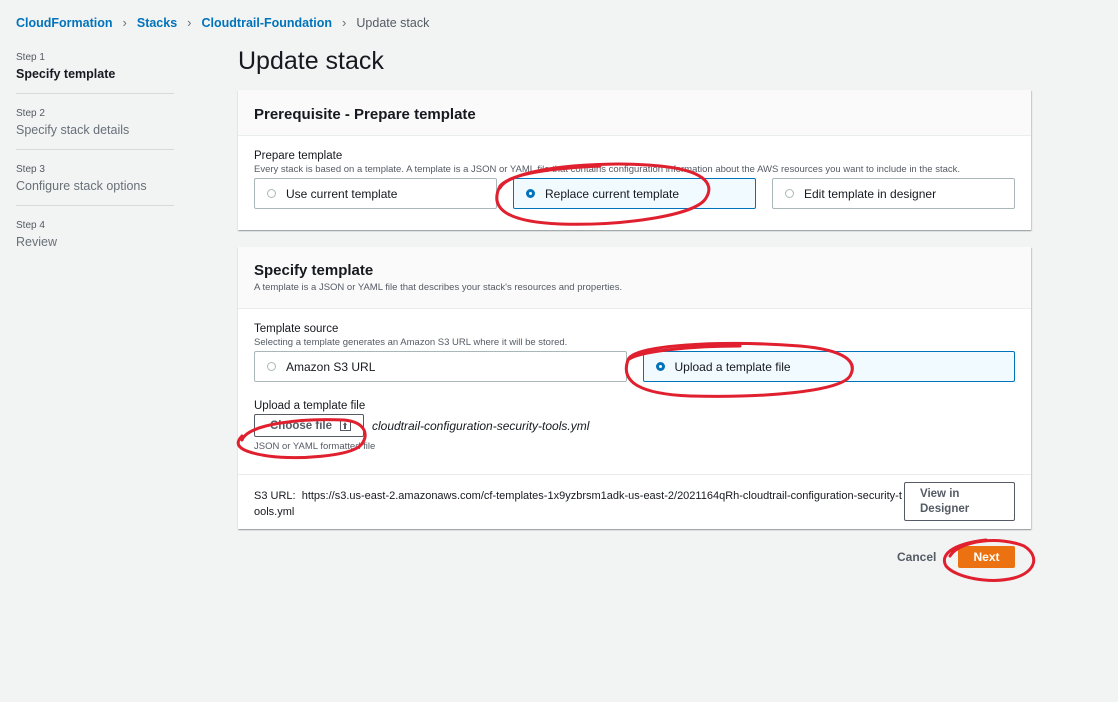 The width and height of the screenshot is (1118, 702). I want to click on step-label: Review, so click(36, 242).